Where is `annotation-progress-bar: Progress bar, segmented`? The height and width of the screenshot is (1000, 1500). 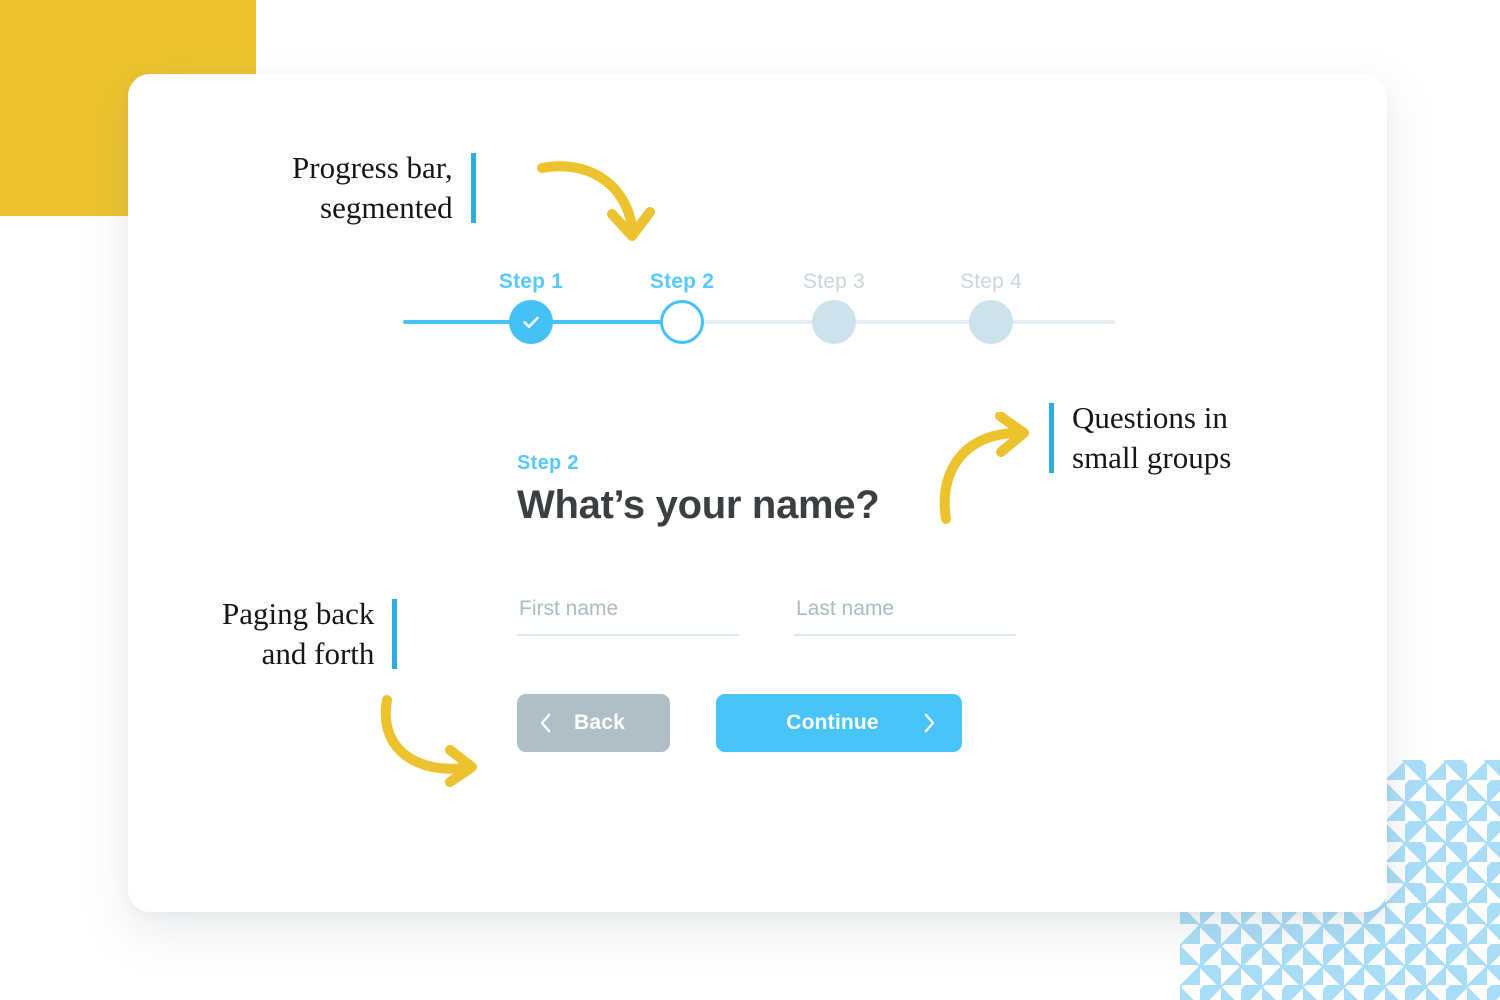 annotation-progress-bar: Progress bar, segmented is located at coordinates (384, 187).